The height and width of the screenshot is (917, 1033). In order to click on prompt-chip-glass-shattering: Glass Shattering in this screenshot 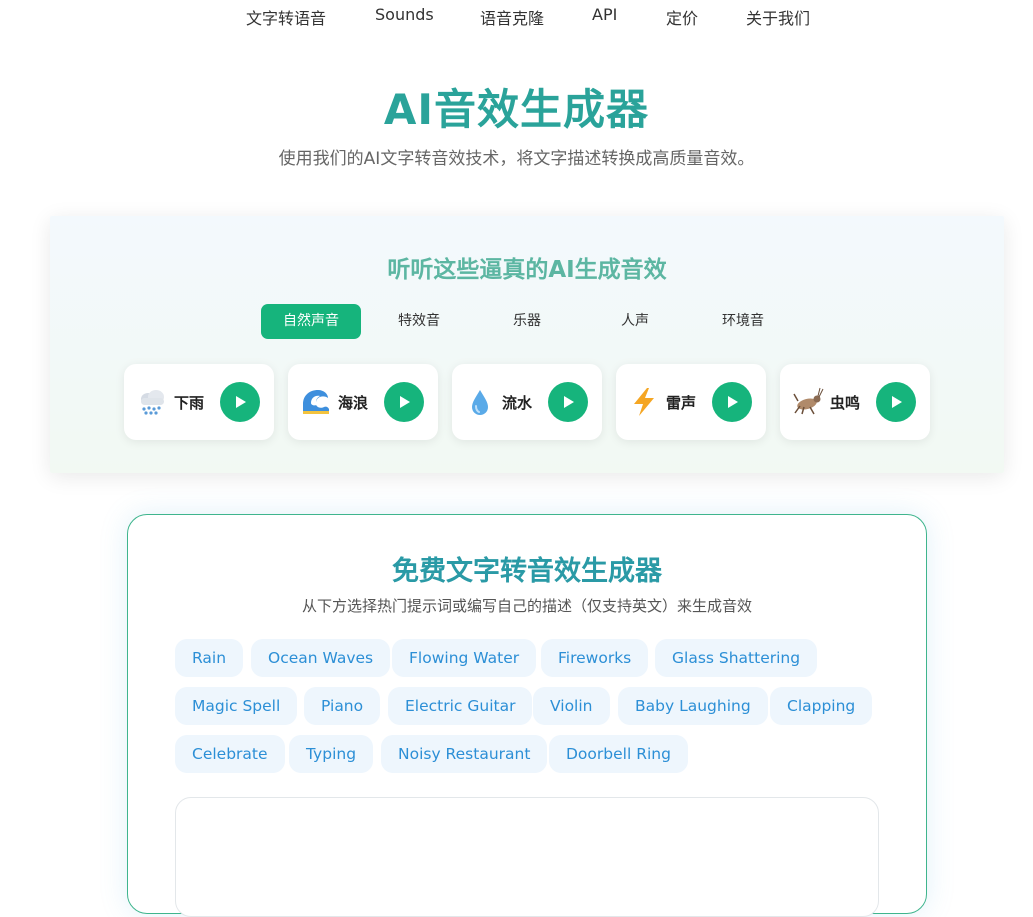, I will do `click(736, 658)`.